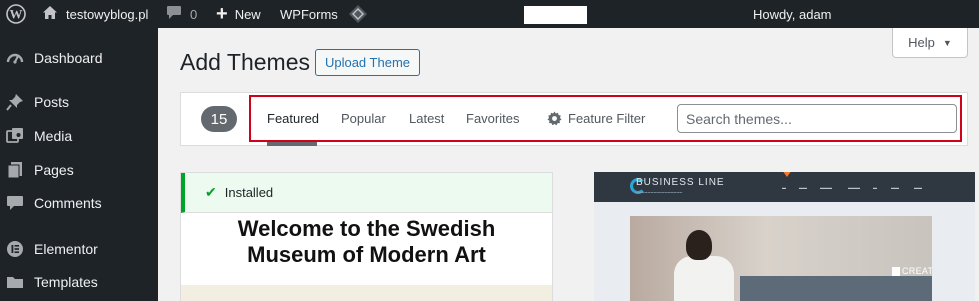 The height and width of the screenshot is (301, 979). Describe the element at coordinates (68, 58) in the screenshot. I see `sidebar-item-label: Dashboard` at that location.